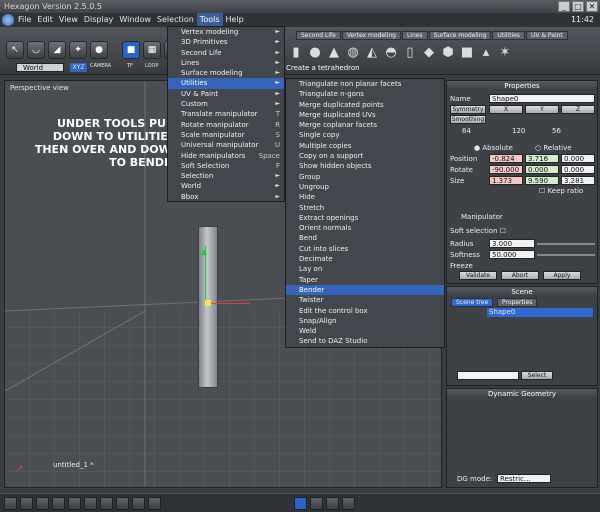 This screenshot has height=512, width=600. What do you see at coordinates (468, 119) in the screenshot?
I see `smoothing-button: Smoothing` at bounding box center [468, 119].